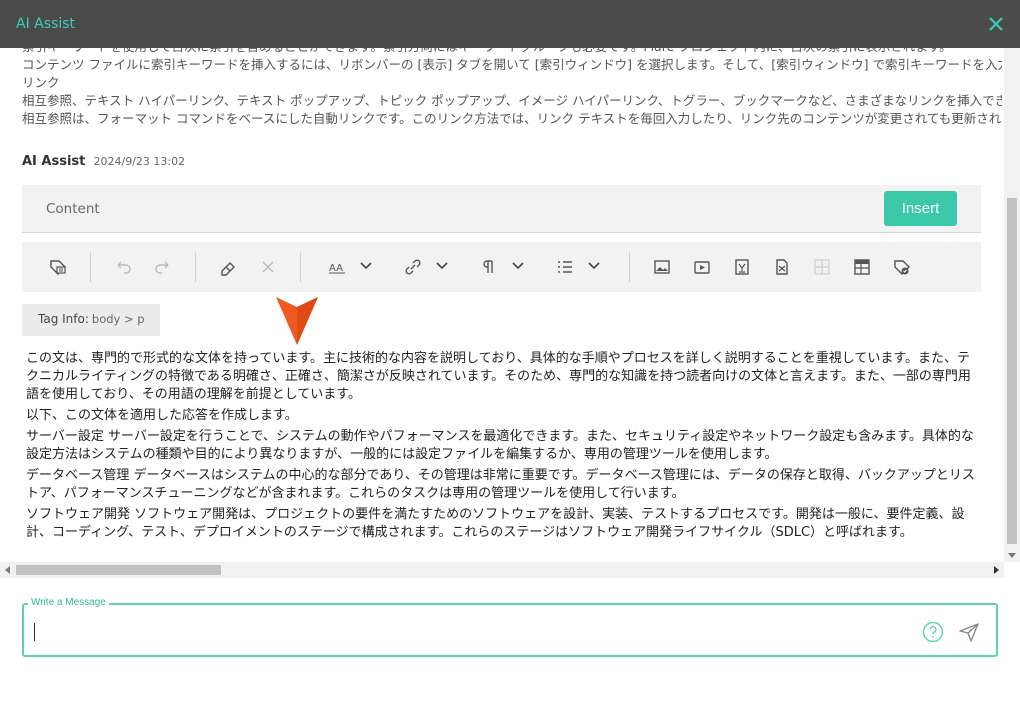  What do you see at coordinates (163, 267) in the screenshot?
I see `redo-icon` at bounding box center [163, 267].